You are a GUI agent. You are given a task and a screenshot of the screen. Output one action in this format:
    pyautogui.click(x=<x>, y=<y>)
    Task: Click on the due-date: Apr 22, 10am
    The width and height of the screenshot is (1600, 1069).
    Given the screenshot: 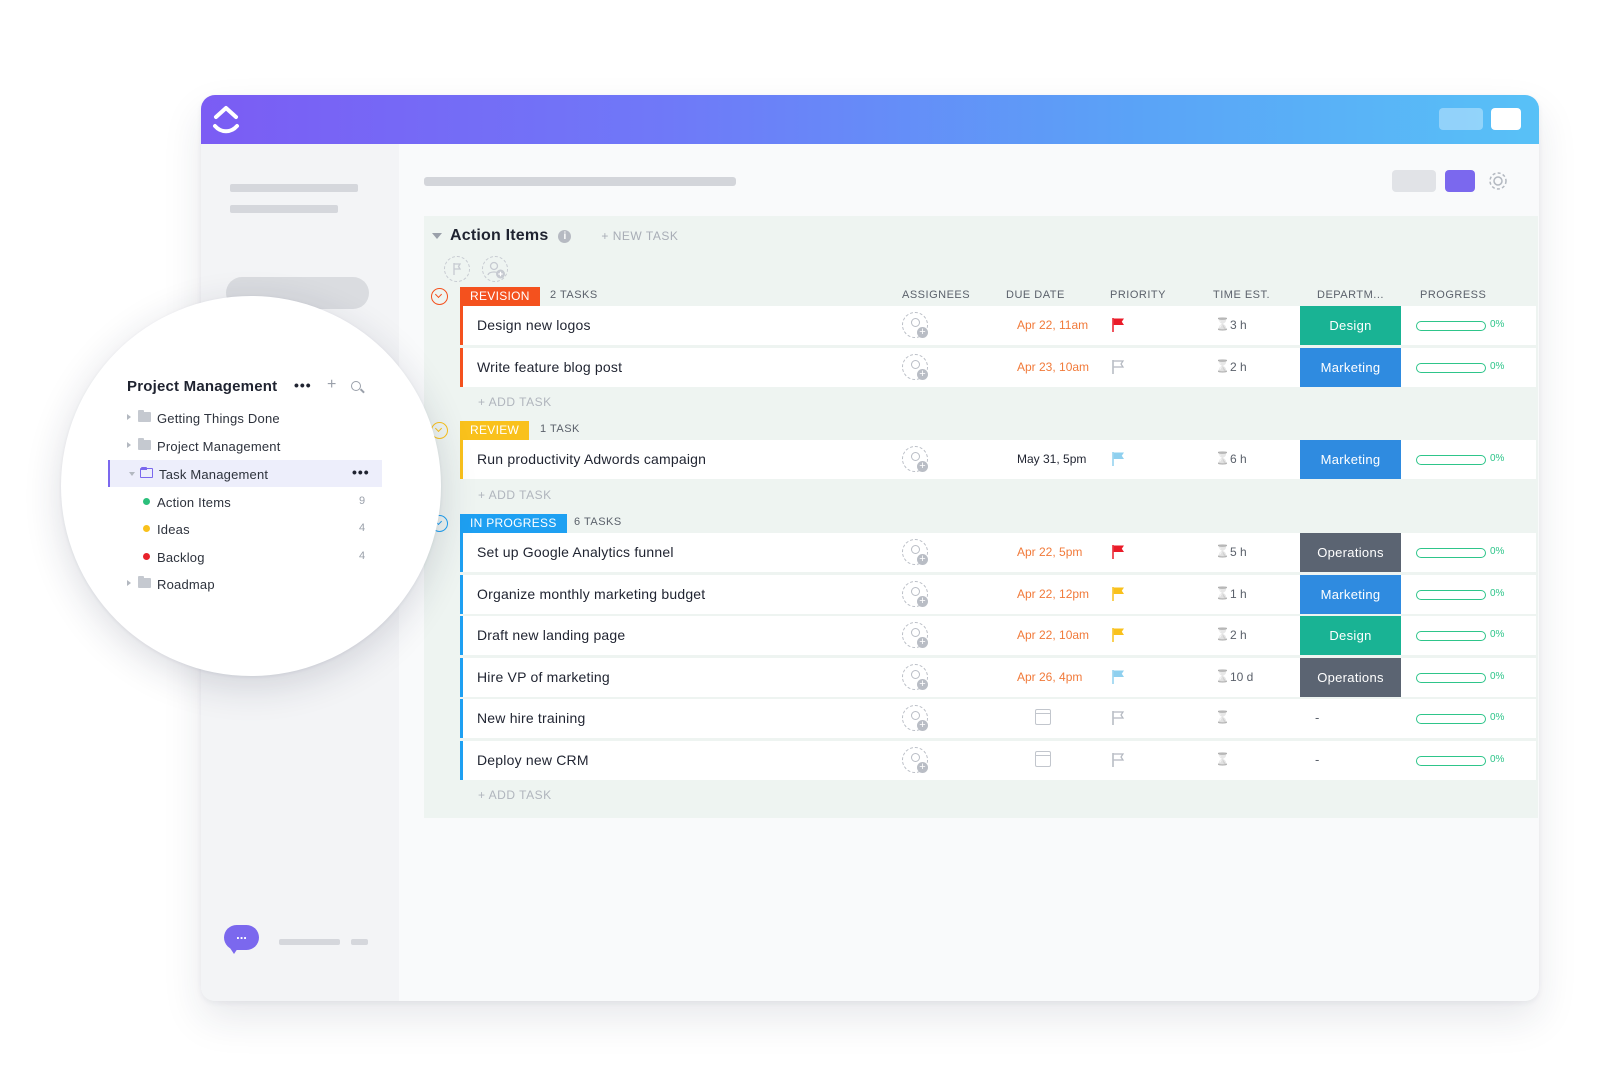 What is the action you would take?
    pyautogui.click(x=1053, y=635)
    